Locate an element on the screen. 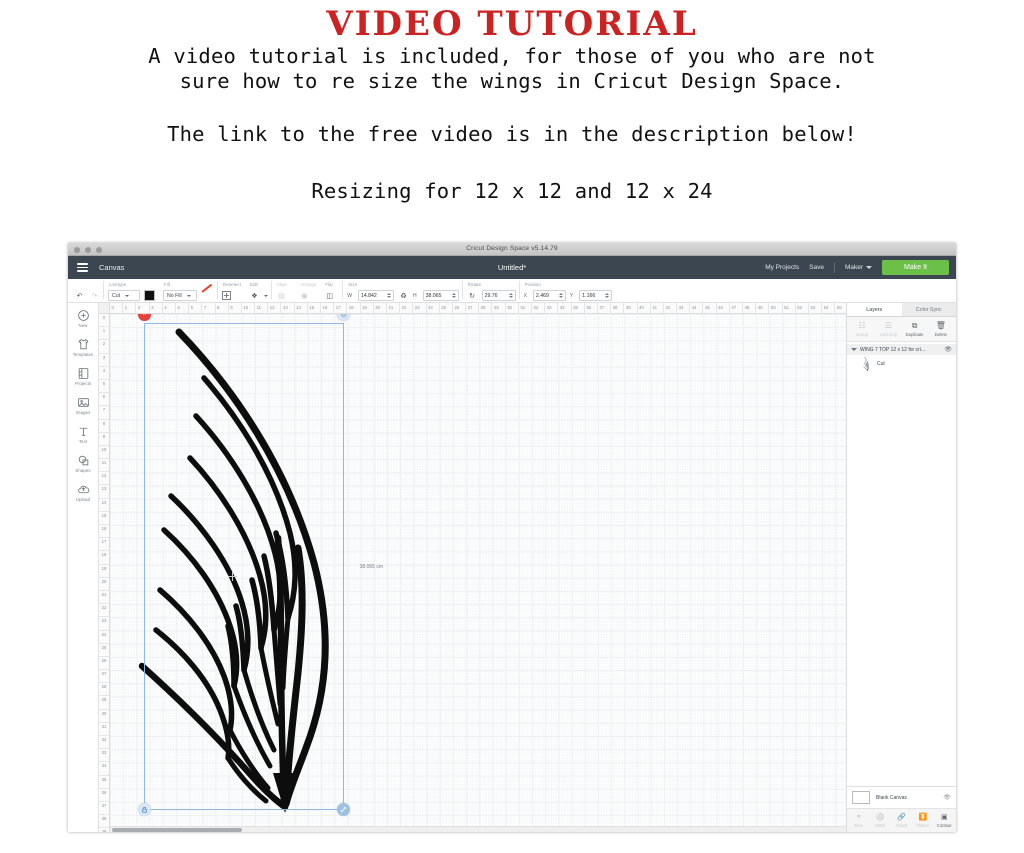 This screenshot has width=1024, height=853. sidebar-item-shapes: Shapes is located at coordinates (83, 463).